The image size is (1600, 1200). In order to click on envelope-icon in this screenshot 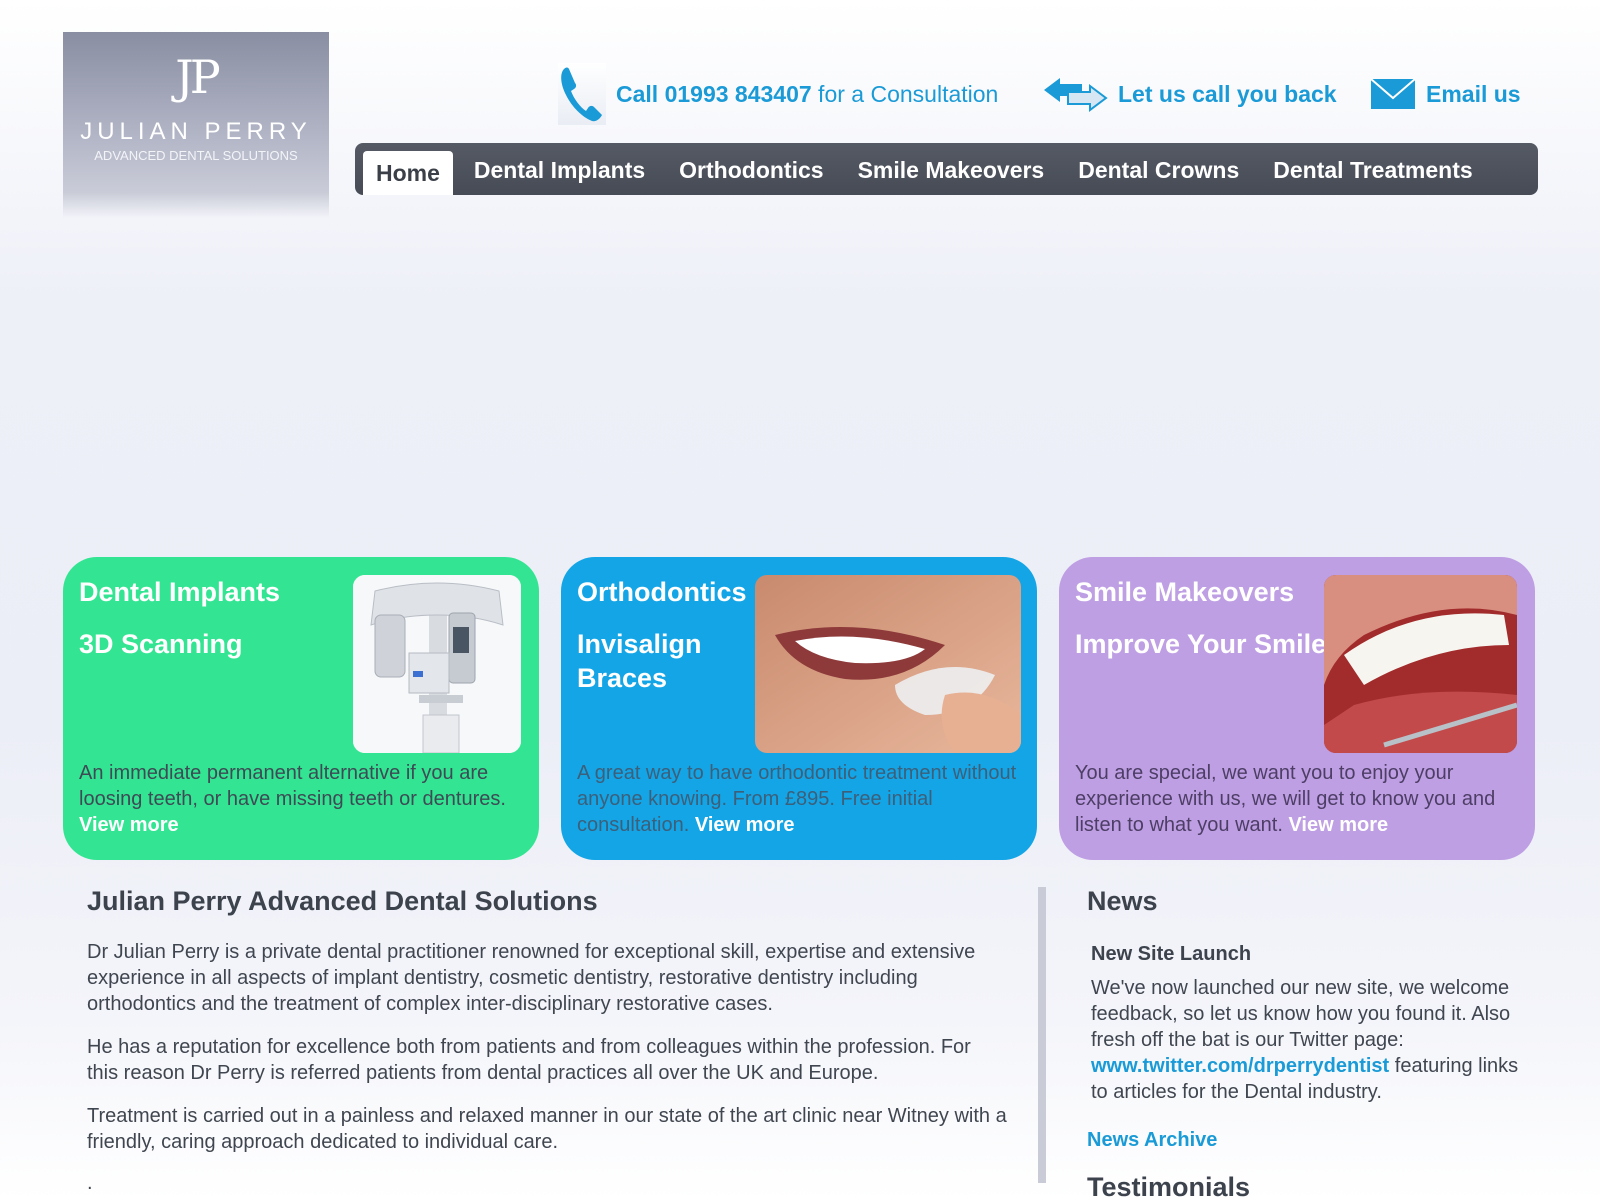, I will do `click(1393, 93)`.